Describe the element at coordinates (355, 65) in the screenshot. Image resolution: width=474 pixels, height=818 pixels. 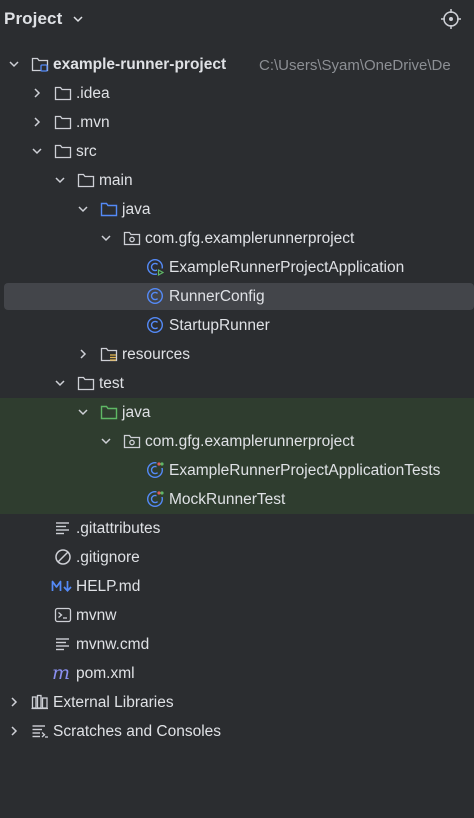
I see `root-project-path: C:\Users\Syam\OneDrive\De` at that location.